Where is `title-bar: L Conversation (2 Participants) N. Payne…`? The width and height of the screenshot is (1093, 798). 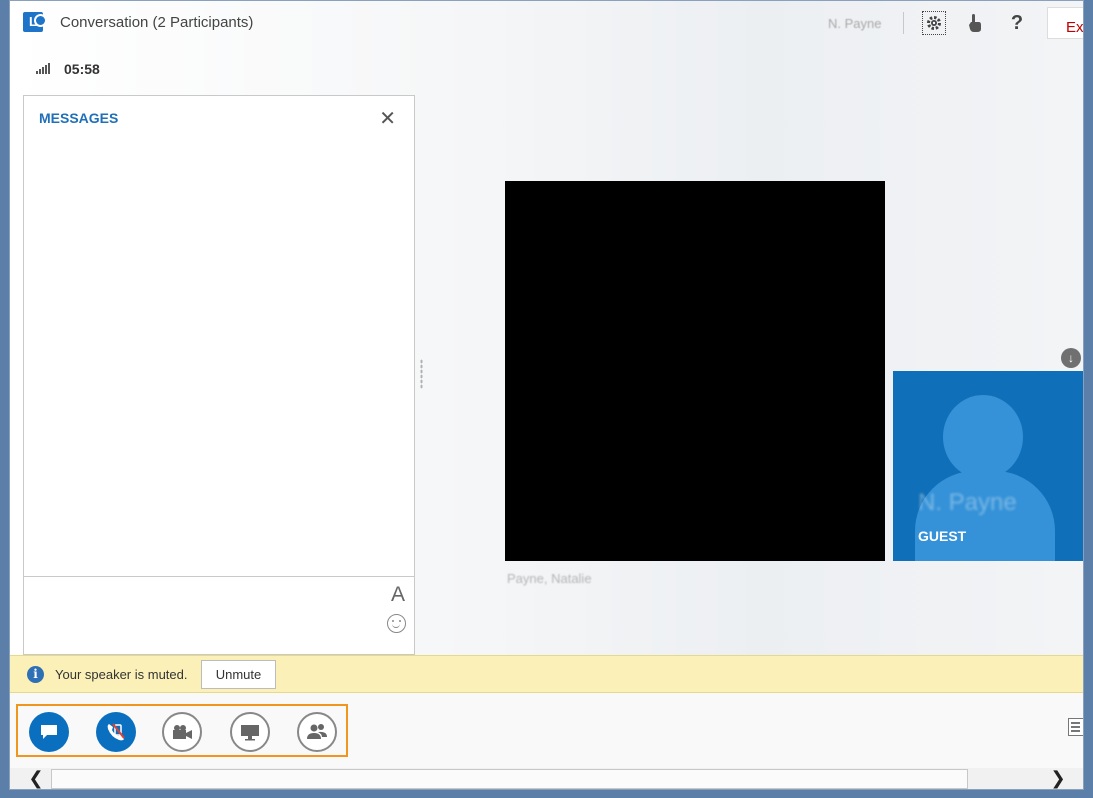
title-bar: L Conversation (2 Participants) N. Payne… is located at coordinates (546, 23).